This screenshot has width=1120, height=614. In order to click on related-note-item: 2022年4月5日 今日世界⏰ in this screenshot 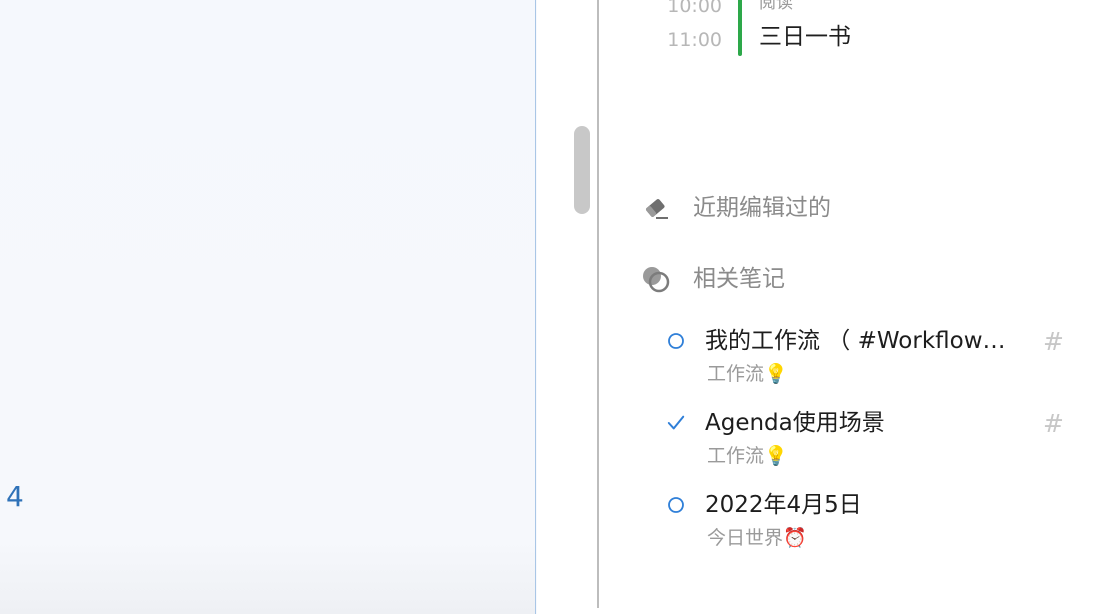, I will do `click(870, 520)`.